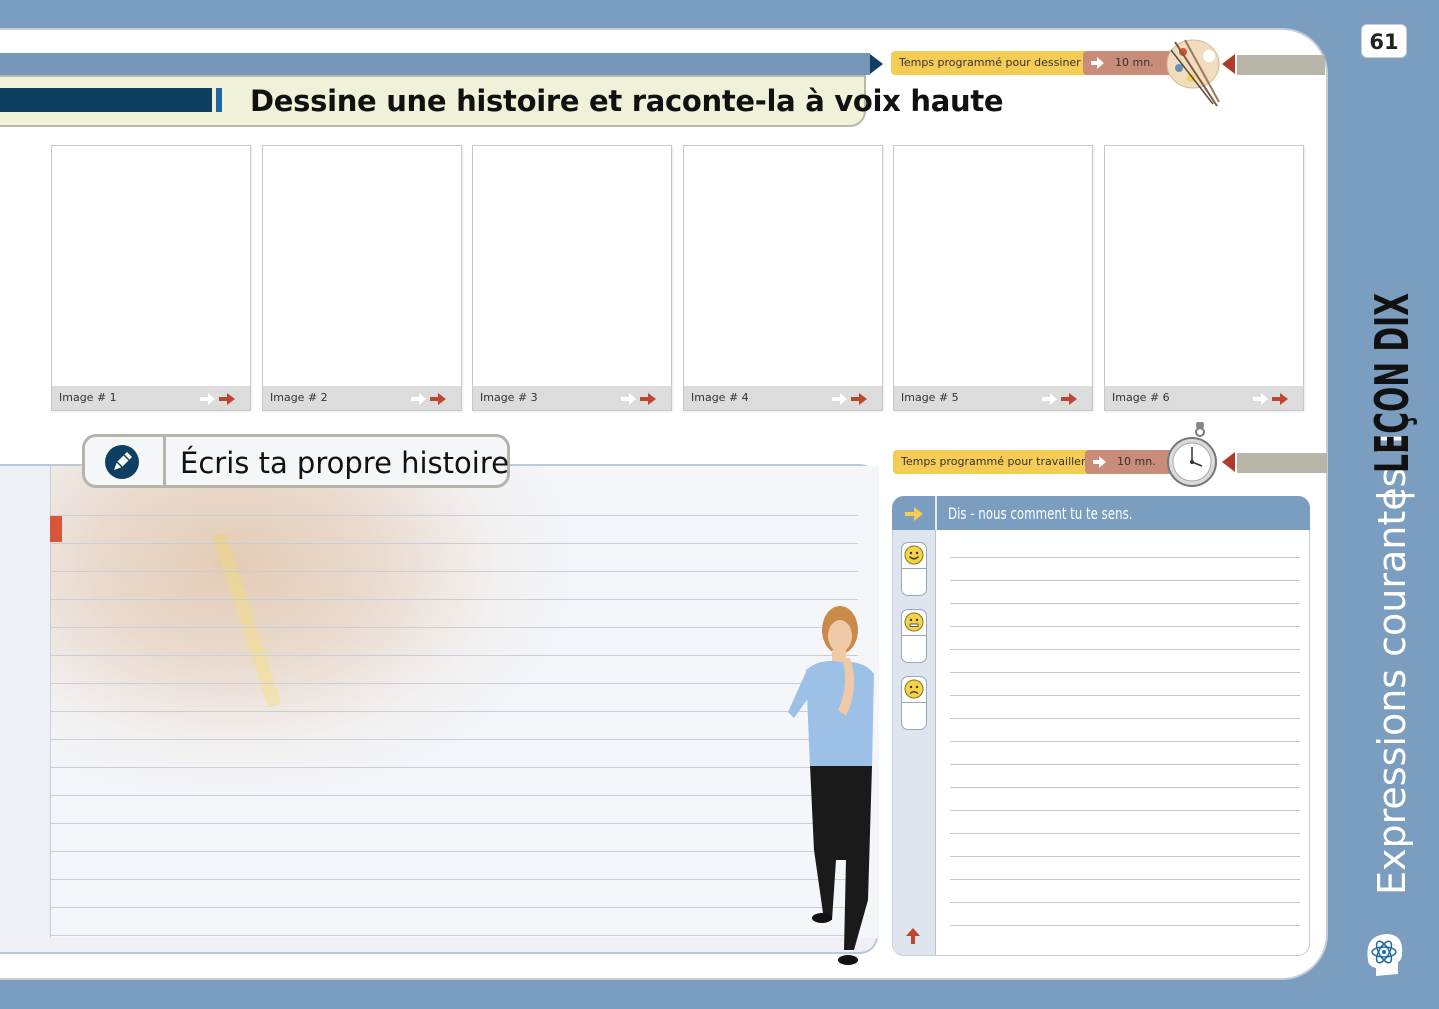 The width and height of the screenshot is (1439, 1009). Describe the element at coordinates (1281, 65) in the screenshot. I see `draw-timer-bar` at that location.